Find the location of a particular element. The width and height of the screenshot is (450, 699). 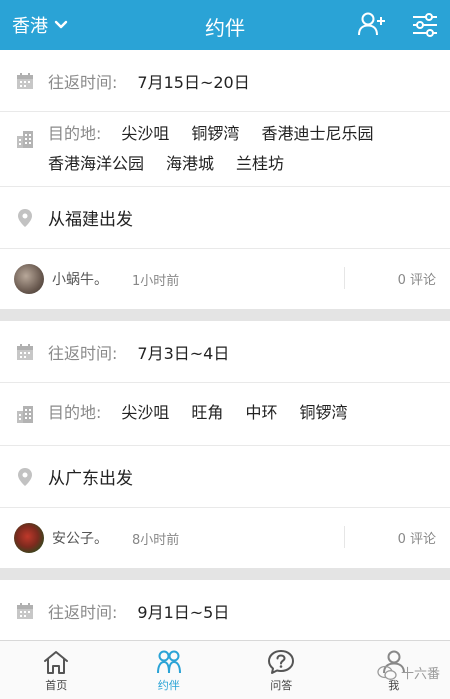

tab-qa: 问答 is located at coordinates (281, 670).